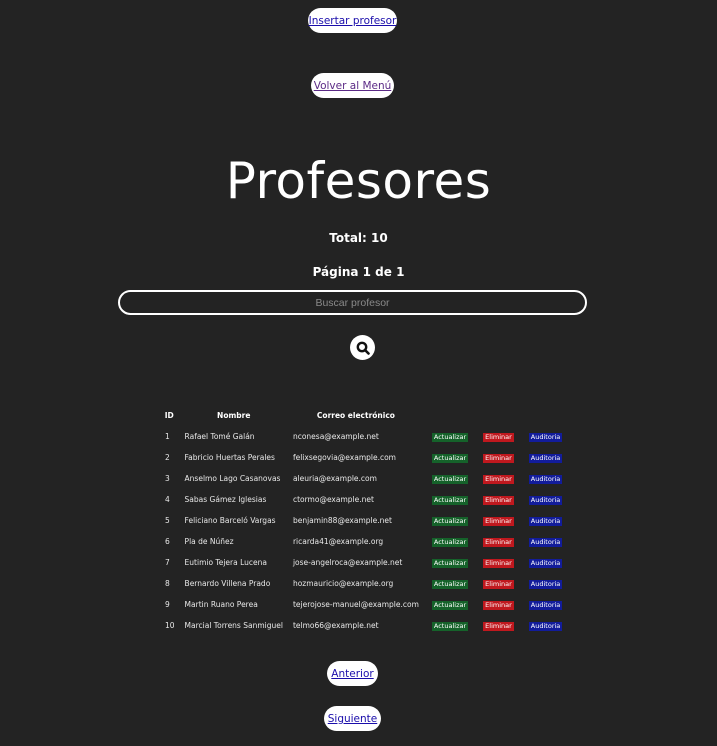 The height and width of the screenshot is (746, 717). I want to click on search-input, so click(352, 302).